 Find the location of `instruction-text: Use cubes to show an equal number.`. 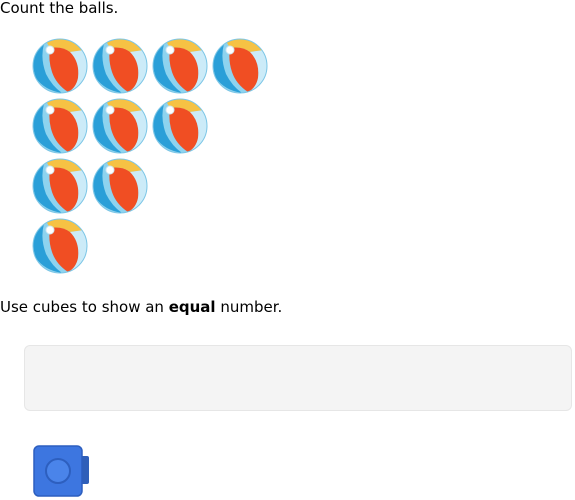

instruction-text: Use cubes to show an equal number. is located at coordinates (141, 307).